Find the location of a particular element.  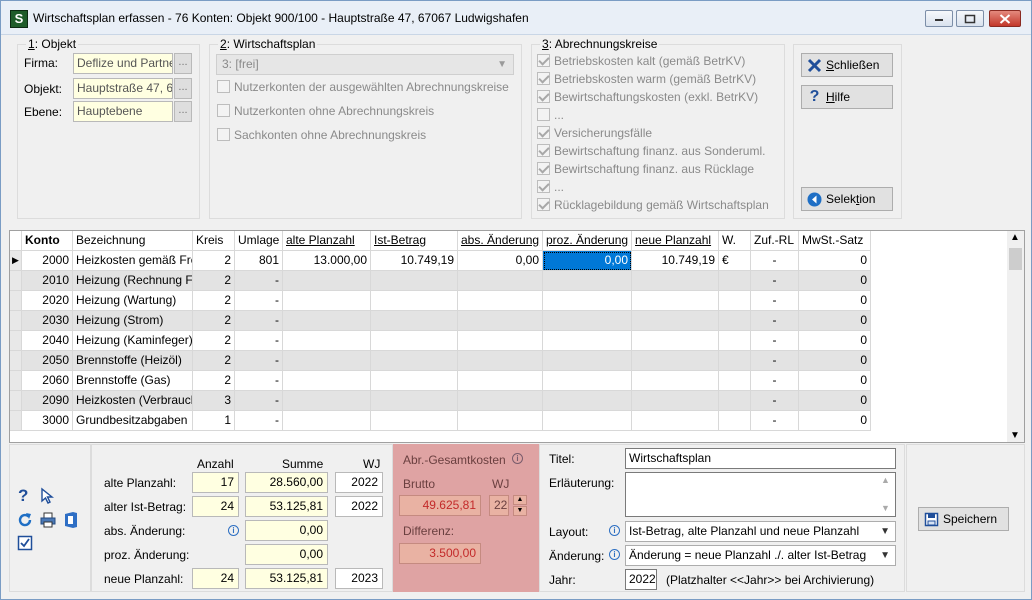

table-cell: 2030 is located at coordinates (47, 321).